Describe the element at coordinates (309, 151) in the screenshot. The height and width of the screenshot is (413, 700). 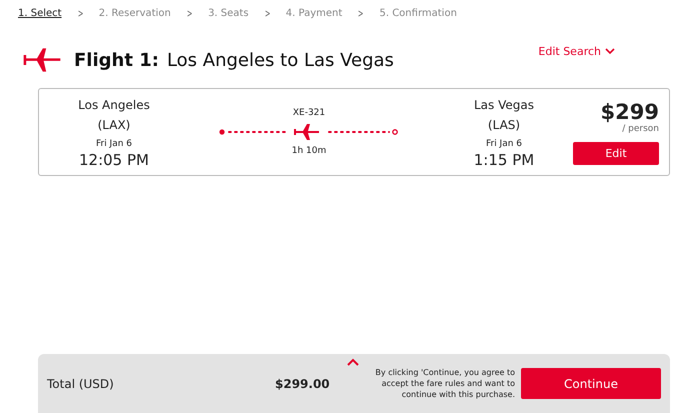
I see `flight-duration: 1h 10m` at that location.